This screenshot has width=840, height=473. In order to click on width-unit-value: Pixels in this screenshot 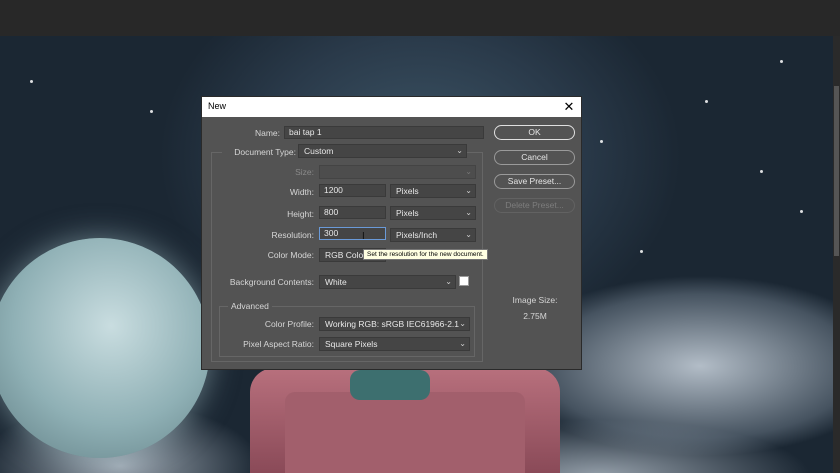, I will do `click(407, 191)`.